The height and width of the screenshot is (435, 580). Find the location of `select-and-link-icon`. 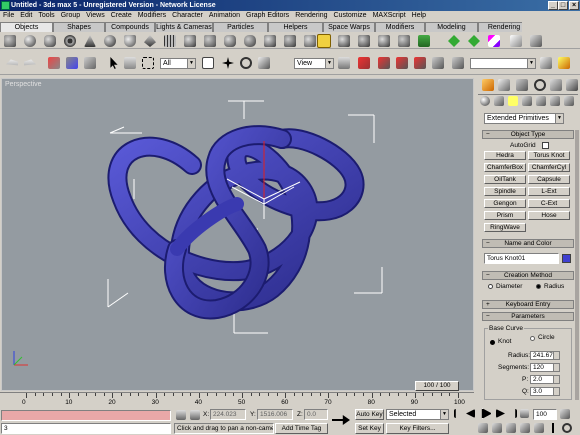

select-and-link-icon is located at coordinates (54, 63).